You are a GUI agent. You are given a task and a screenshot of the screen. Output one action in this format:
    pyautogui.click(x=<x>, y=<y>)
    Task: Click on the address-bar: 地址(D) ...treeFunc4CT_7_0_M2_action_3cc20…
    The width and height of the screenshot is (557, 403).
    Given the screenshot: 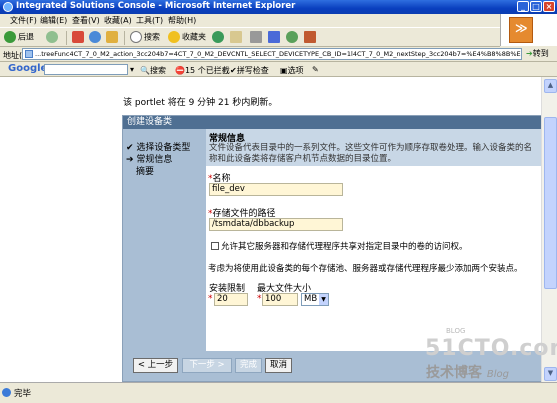 What is the action you would take?
    pyautogui.click(x=278, y=54)
    